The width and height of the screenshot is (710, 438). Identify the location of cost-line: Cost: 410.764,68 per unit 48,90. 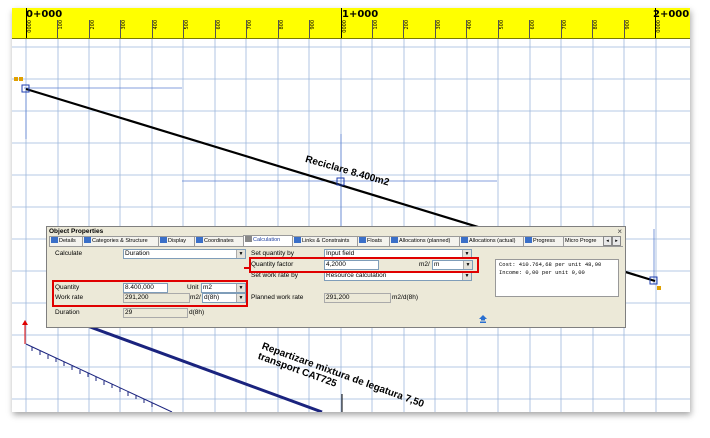
(550, 264).